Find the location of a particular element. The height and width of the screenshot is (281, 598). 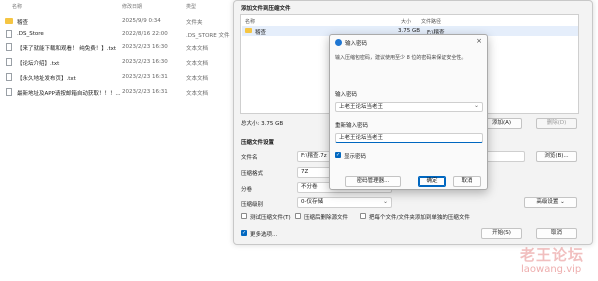

file-name: 【永久地址发布页】.txt is located at coordinates (46, 79).